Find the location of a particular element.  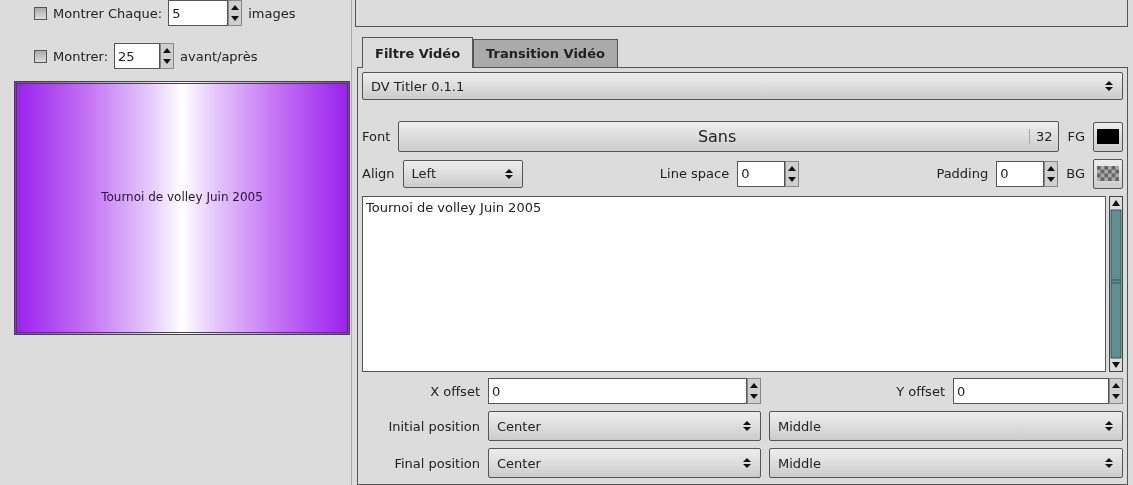

scrollbar is located at coordinates (1116, 284).